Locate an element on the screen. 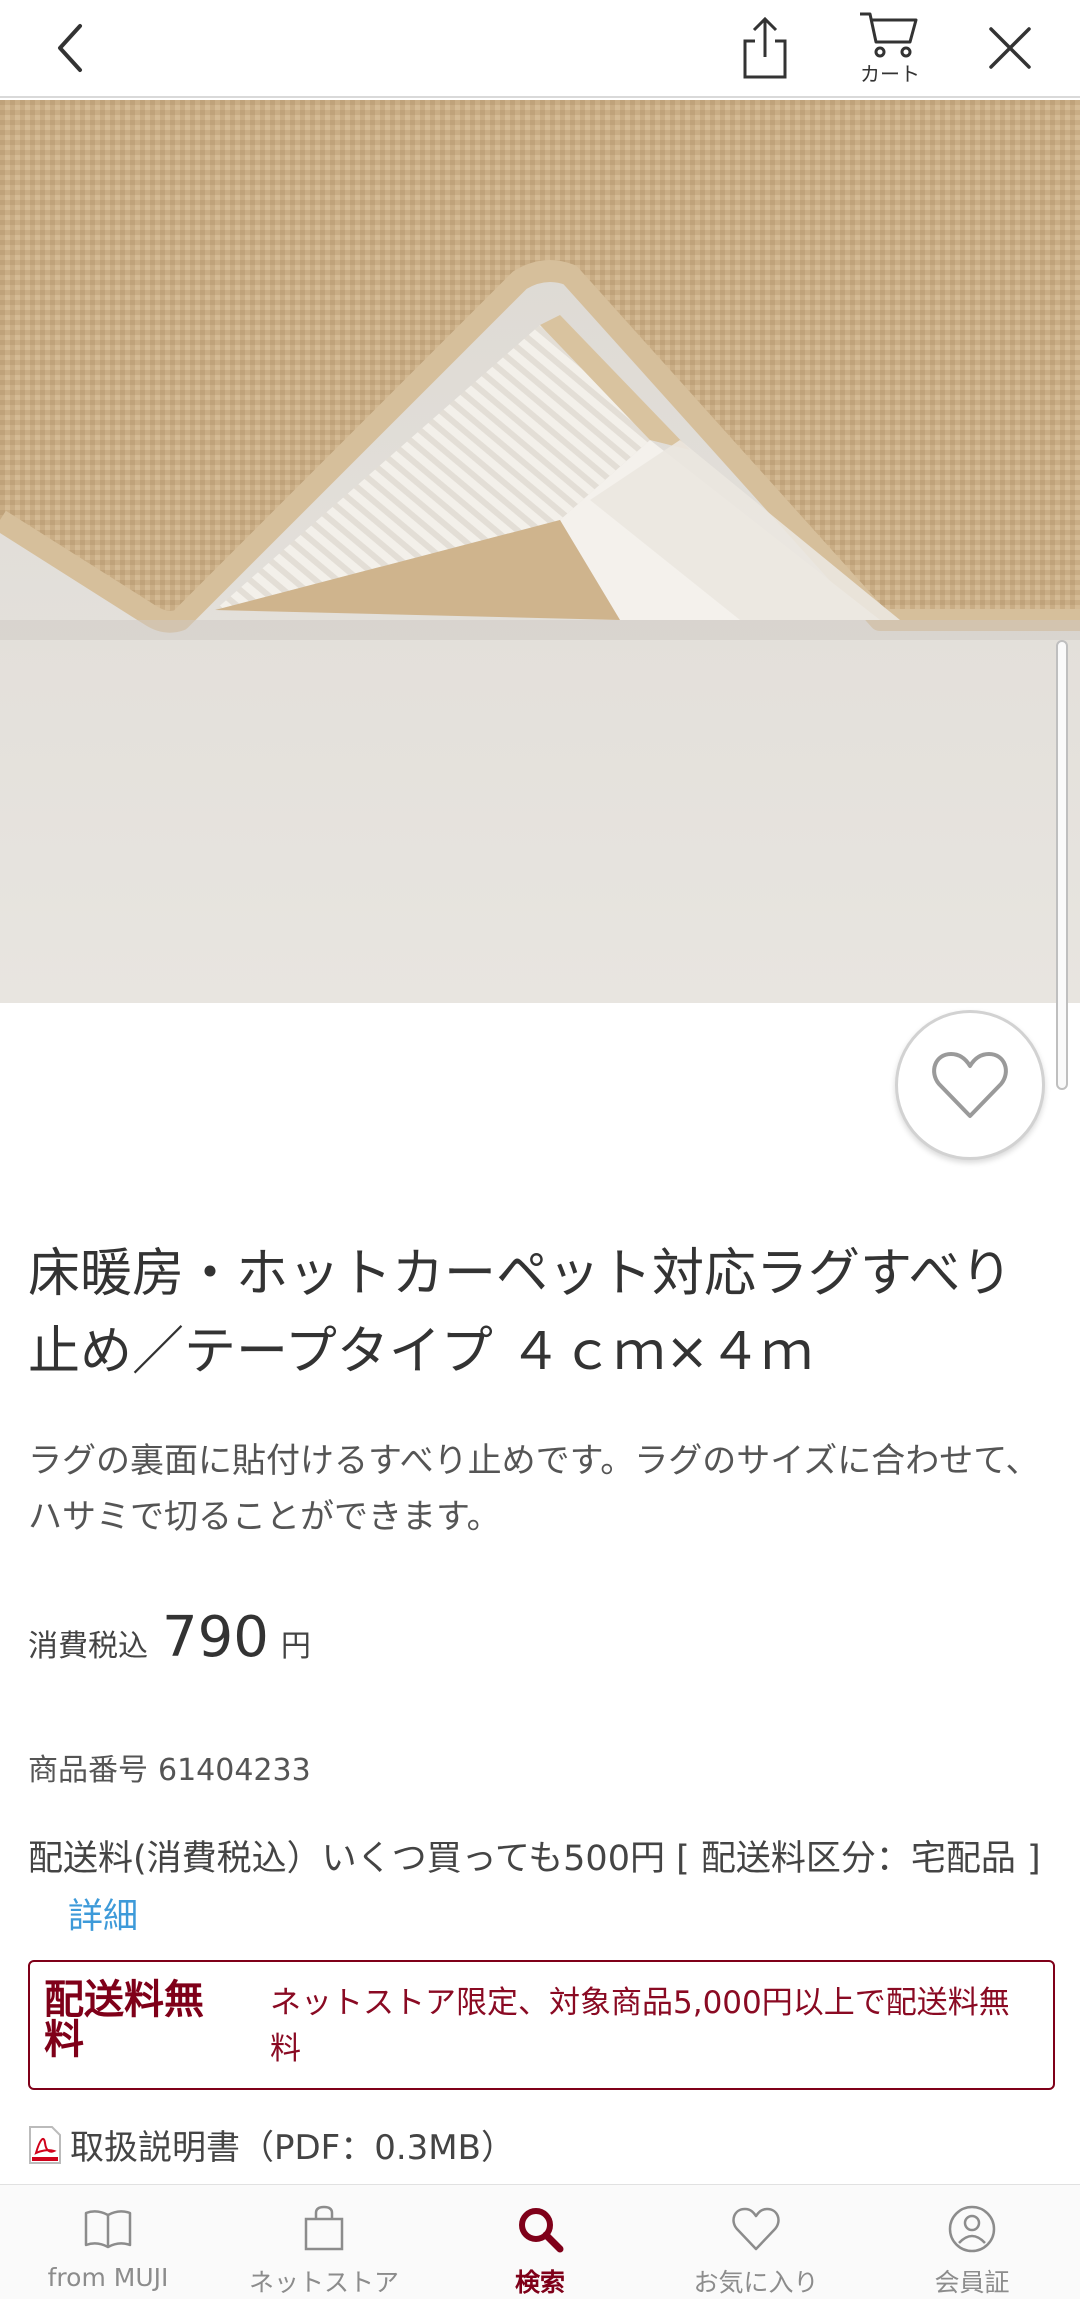 Image resolution: width=1080 pixels, height=2299 pixels. shipping-info: 配送料(消費税込）いくつ買っても500円 [ 配送料区分：宅配品 ] 詳細 is located at coordinates (543, 1888).